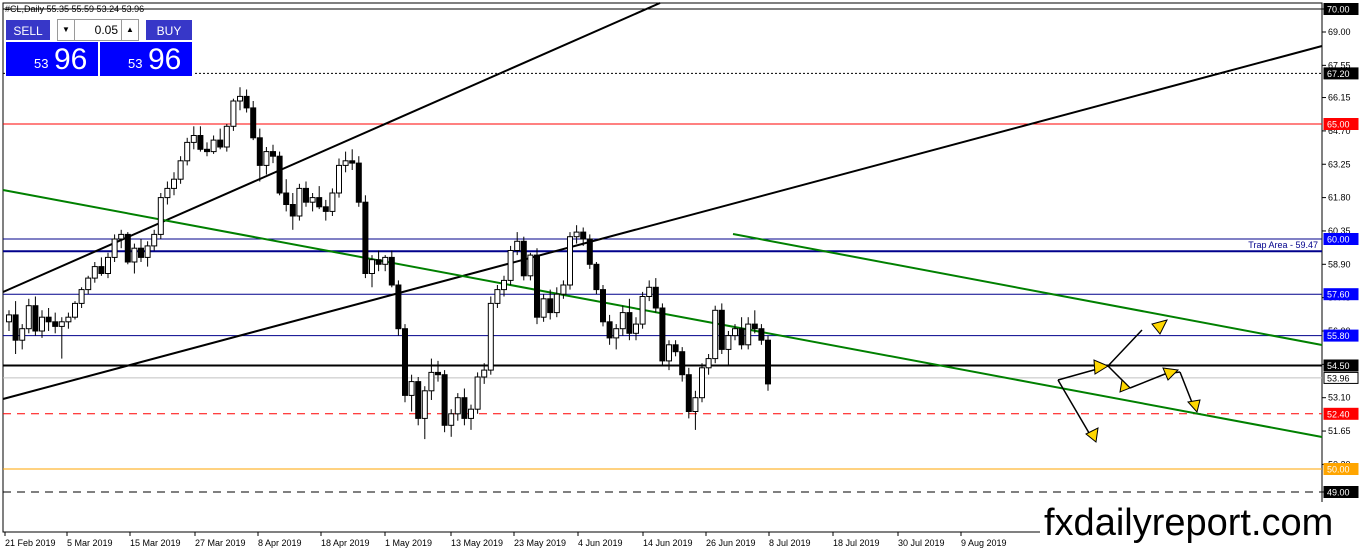  What do you see at coordinates (146, 59) in the screenshot?
I see `buy-price-box: 53 96` at bounding box center [146, 59].